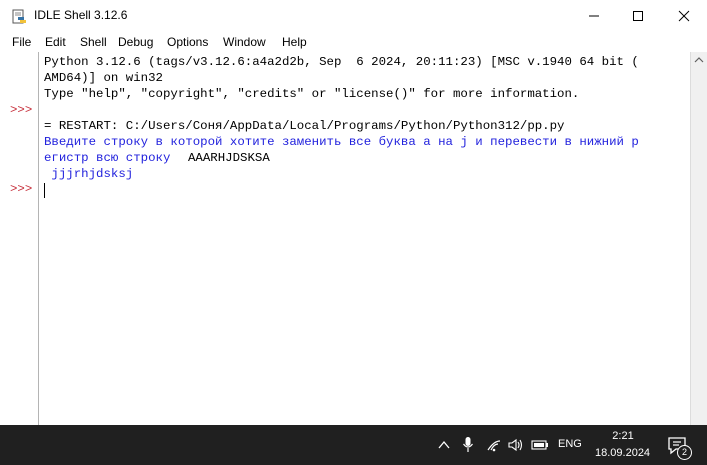 The width and height of the screenshot is (707, 465). Describe the element at coordinates (111, 158) in the screenshot. I see `program-output-line: егистр всю строку` at that location.